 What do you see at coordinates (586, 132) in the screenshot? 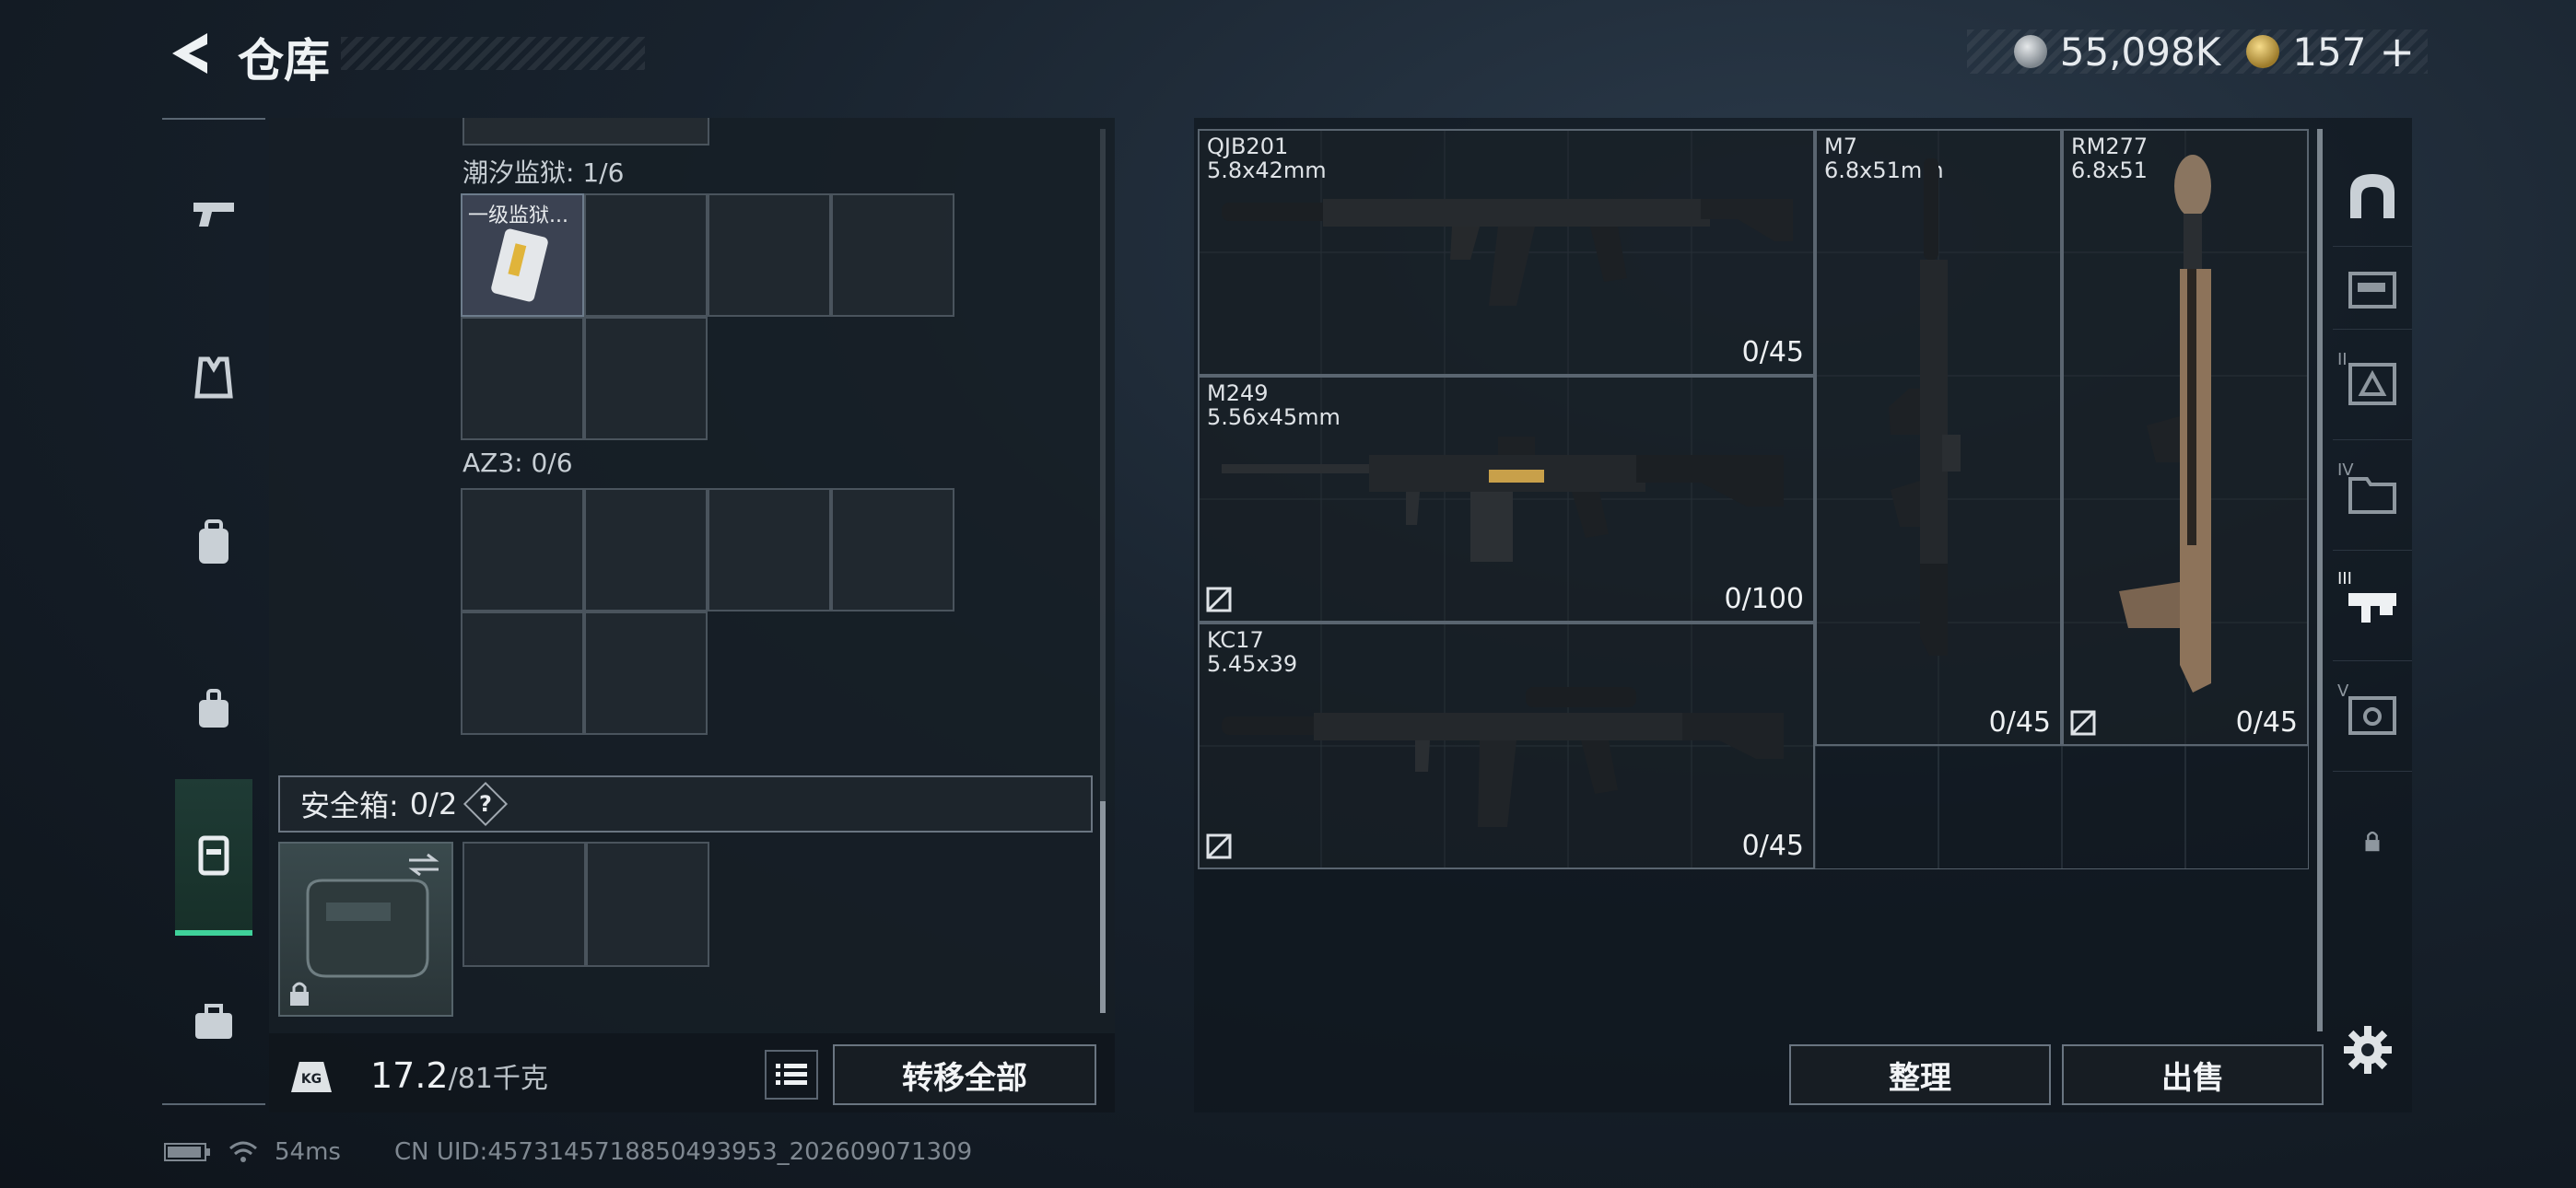
I see `partial-item-slot` at bounding box center [586, 132].